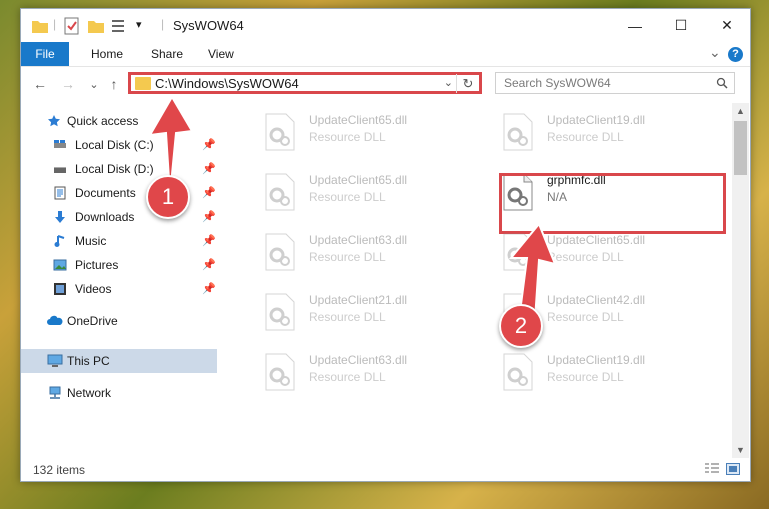  I want to click on details-view-icon, so click(712, 469).